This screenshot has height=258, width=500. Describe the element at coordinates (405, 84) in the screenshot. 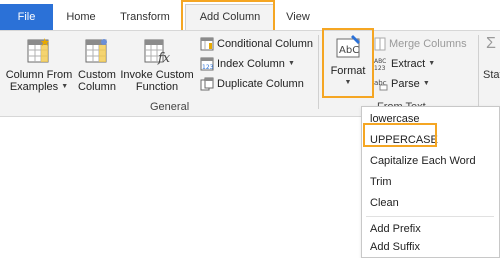

I see `parse-label: Parse` at that location.